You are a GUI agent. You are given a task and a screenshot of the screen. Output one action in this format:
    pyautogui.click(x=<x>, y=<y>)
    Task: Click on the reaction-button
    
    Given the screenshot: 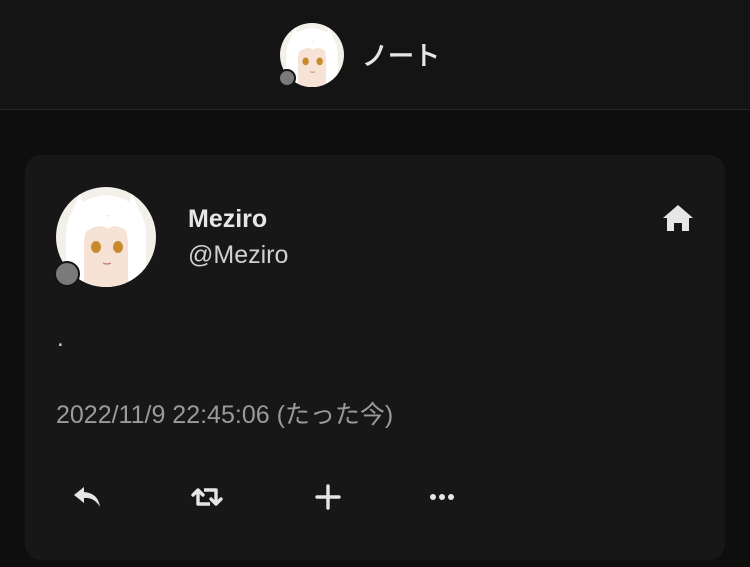 What is the action you would take?
    pyautogui.click(x=328, y=497)
    